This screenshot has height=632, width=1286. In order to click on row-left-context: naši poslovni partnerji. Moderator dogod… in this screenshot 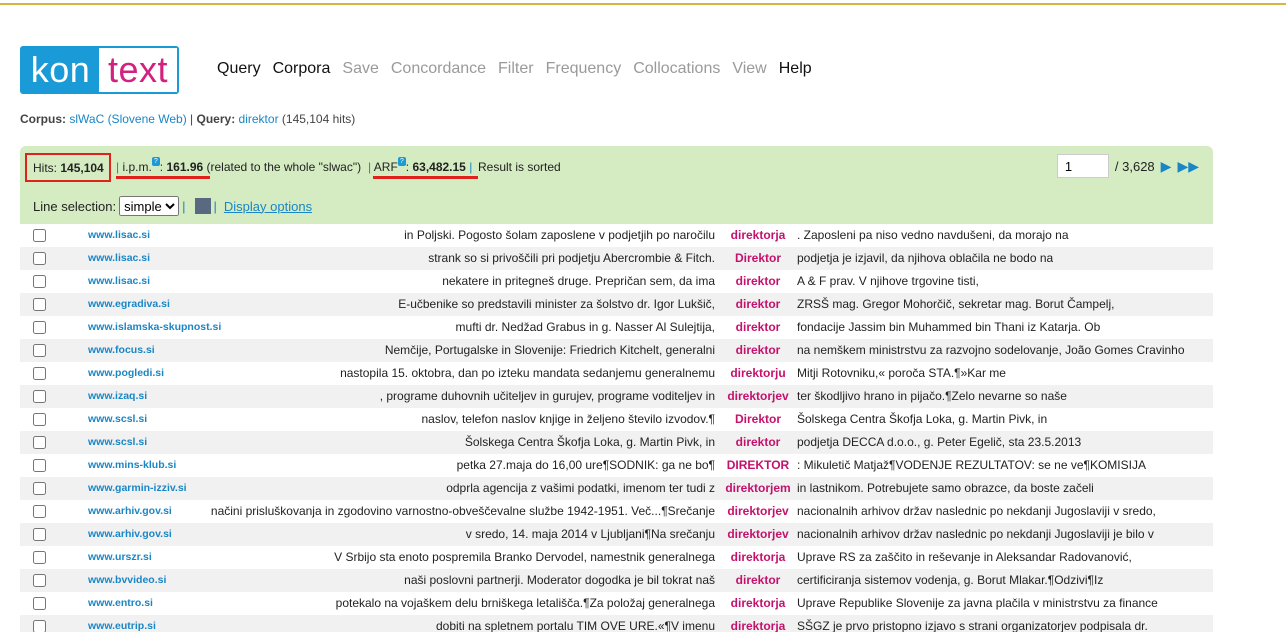, I will do `click(559, 580)`.